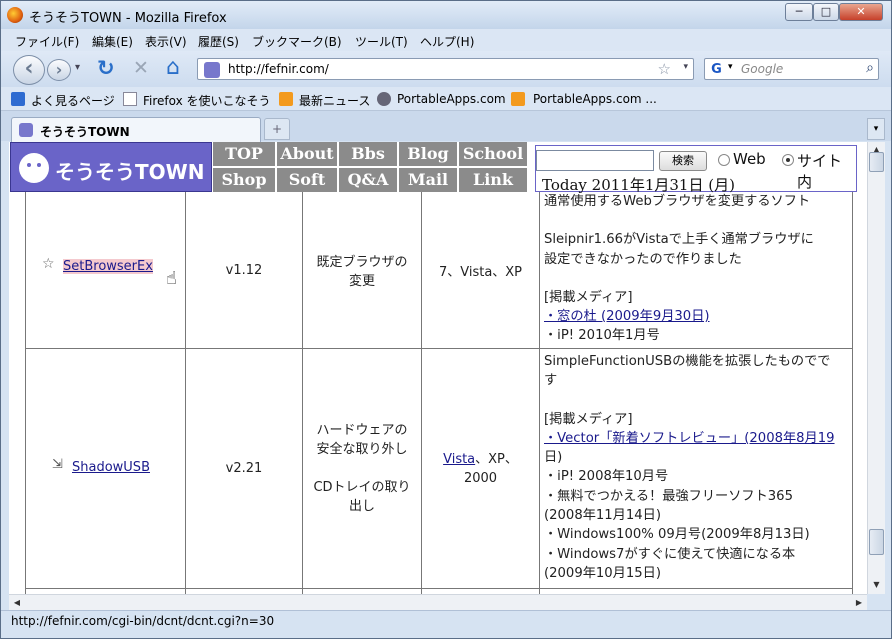 The image size is (892, 639). I want to click on media-link-vector: ・Vector「新着ソフトレビュー」(2008年8月19, so click(696, 438).